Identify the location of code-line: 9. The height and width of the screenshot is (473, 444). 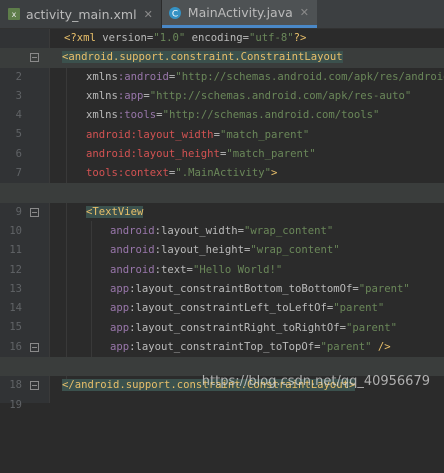
(222, 200).